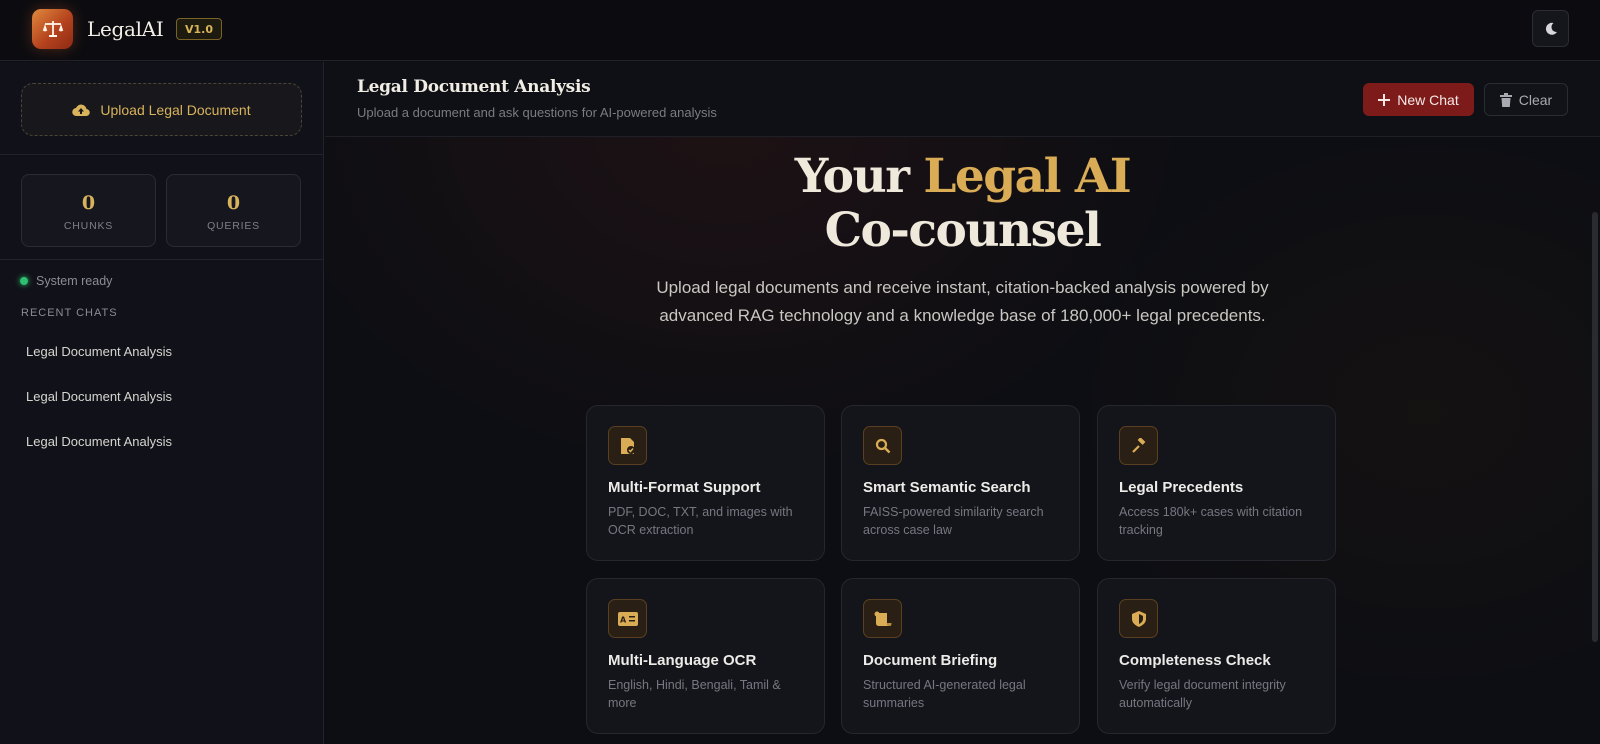 The width and height of the screenshot is (1600, 744). What do you see at coordinates (1181, 487) in the screenshot?
I see `feature-title: Legal Precedents` at bounding box center [1181, 487].